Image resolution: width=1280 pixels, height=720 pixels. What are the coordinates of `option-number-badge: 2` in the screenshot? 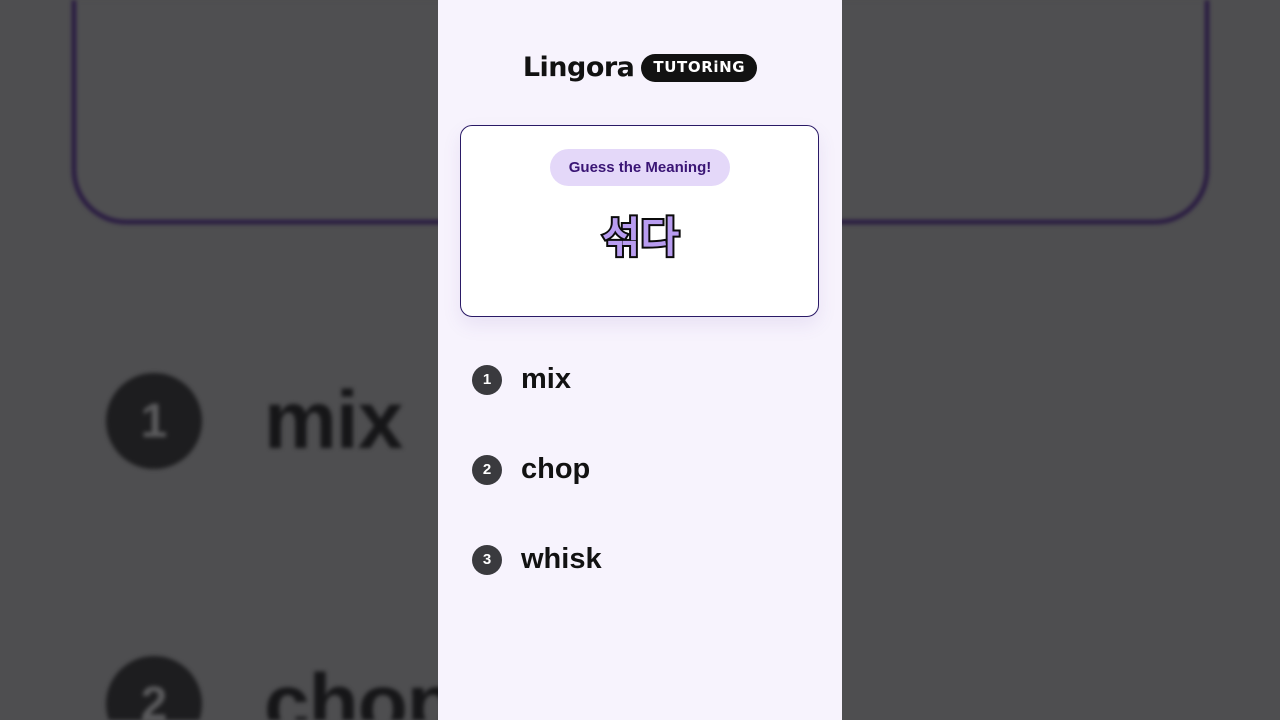 It's located at (487, 469).